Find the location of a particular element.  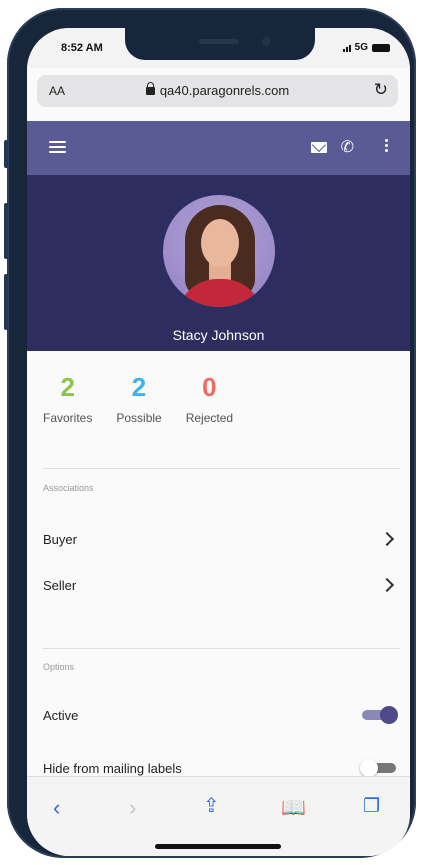

share-icon: ⇪ is located at coordinates (211, 805).